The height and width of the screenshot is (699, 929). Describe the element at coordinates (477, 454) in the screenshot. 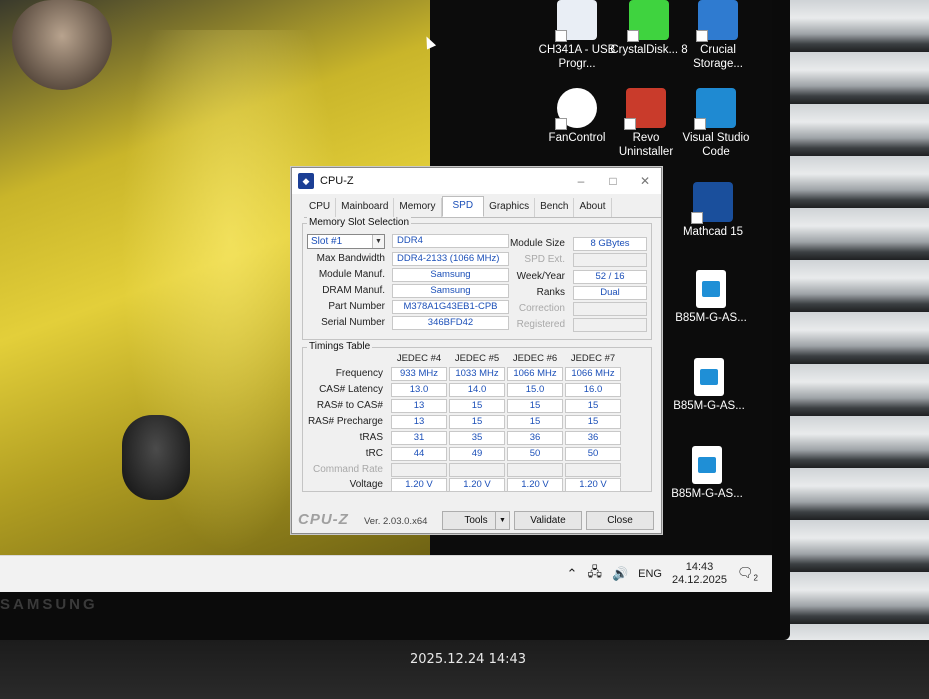

I see `timing-cell: 49` at that location.